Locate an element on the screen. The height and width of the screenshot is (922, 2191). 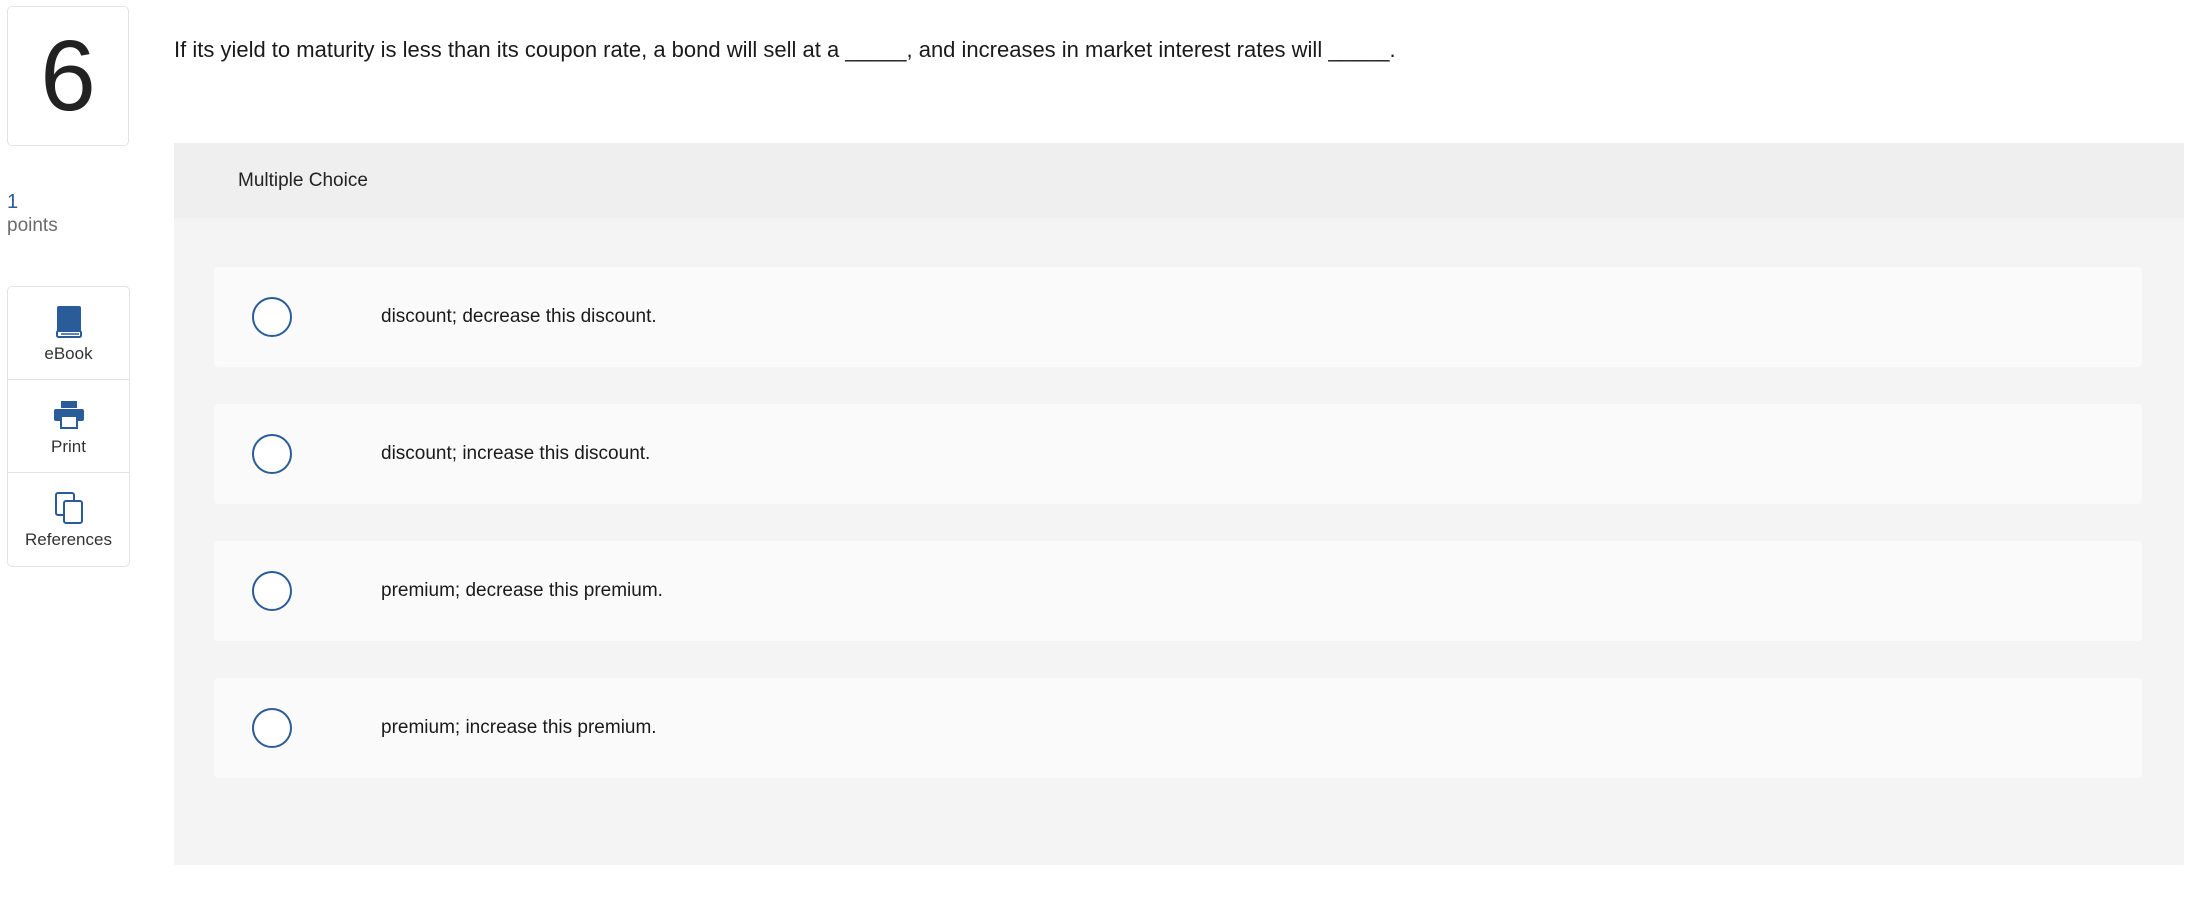
tools-panel: eBook Print References is located at coordinates (68, 426).